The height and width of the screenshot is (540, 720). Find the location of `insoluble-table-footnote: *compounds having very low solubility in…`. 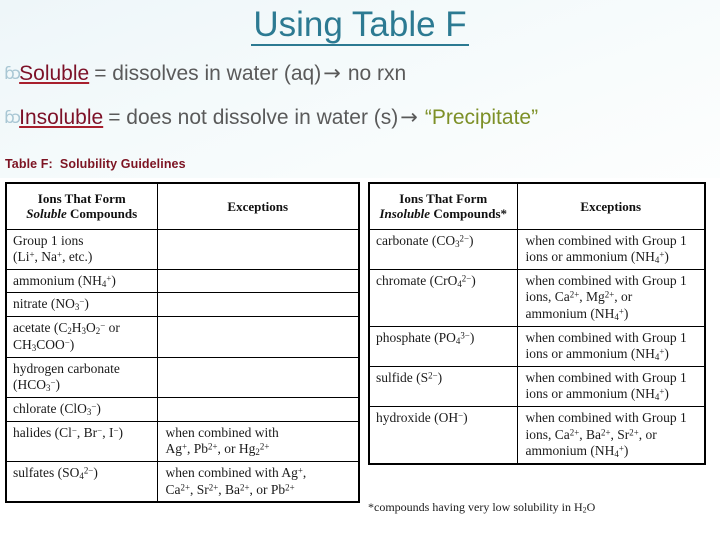

insoluble-table-footnote: *compounds having very low solubility in… is located at coordinates (482, 507).